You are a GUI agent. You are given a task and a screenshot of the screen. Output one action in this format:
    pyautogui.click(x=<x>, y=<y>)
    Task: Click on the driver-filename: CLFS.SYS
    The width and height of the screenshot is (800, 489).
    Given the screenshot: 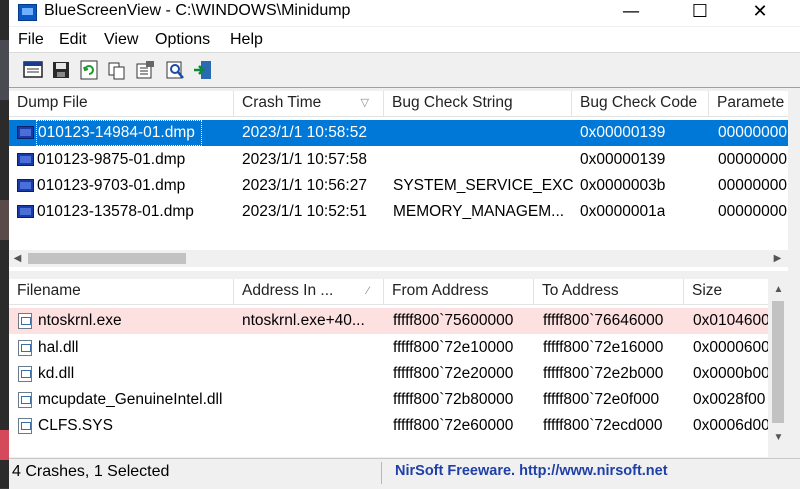 What is the action you would take?
    pyautogui.click(x=75, y=425)
    